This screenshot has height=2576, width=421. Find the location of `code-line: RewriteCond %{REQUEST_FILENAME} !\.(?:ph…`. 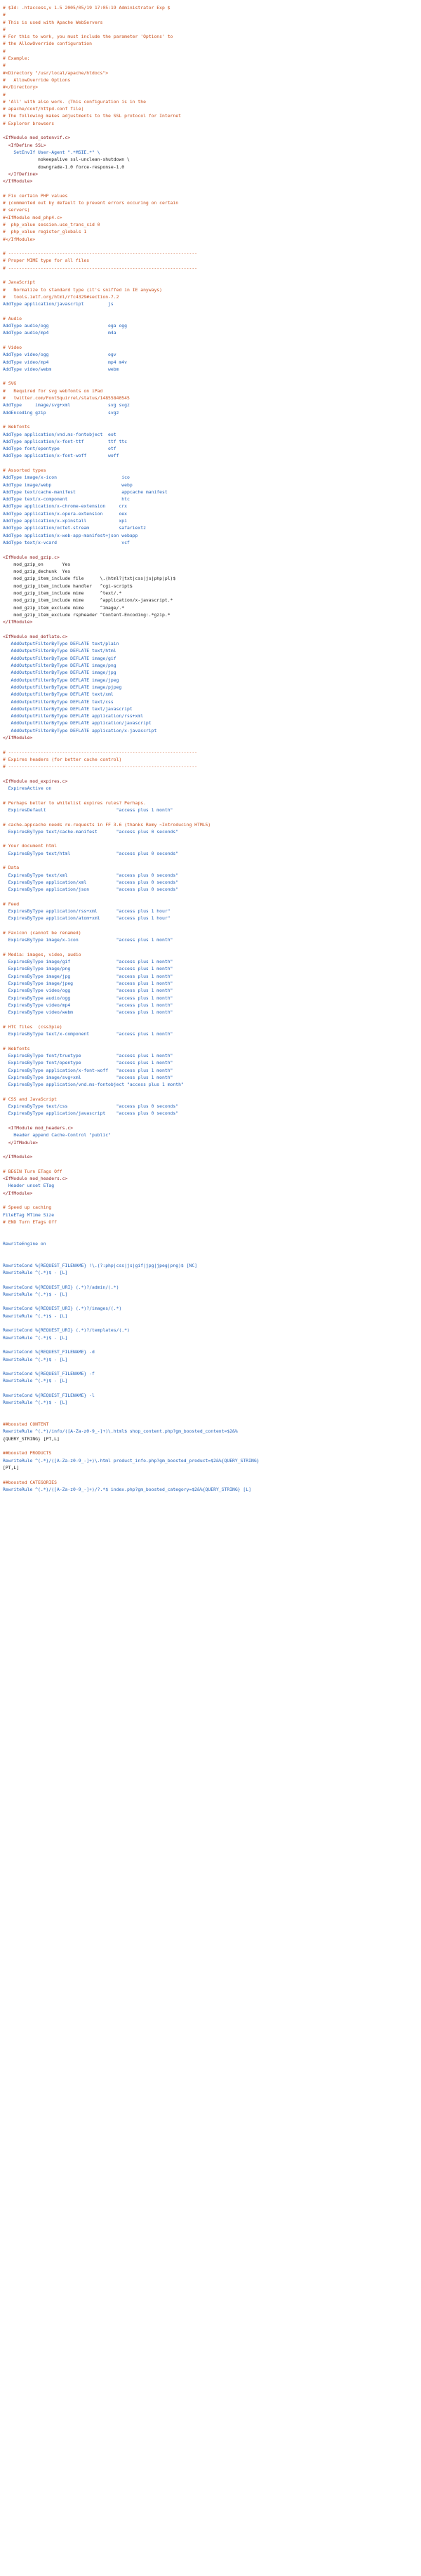

code-line: RewriteCond %{REQUEST_FILENAME} !\.(?:ph… is located at coordinates (101, 1265).